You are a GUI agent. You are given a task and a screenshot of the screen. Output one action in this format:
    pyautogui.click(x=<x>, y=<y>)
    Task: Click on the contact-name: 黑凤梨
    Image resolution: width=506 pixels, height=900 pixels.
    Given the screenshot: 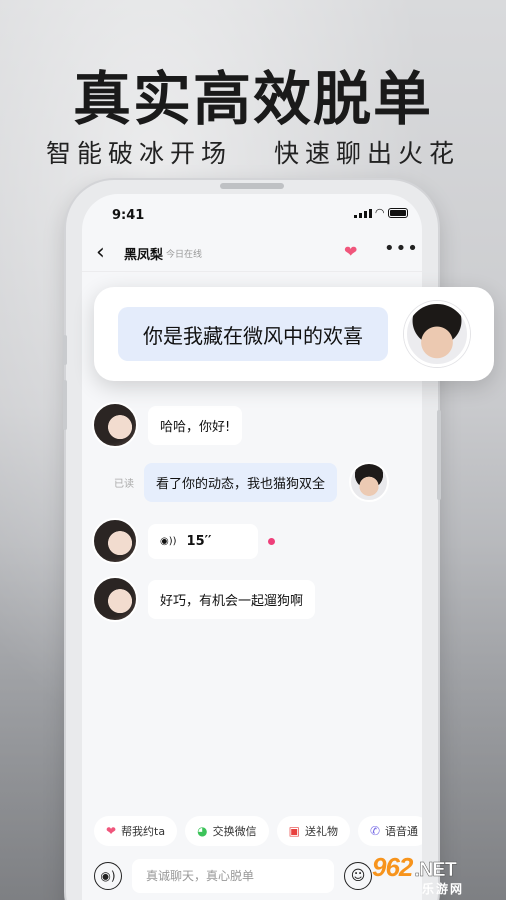 What is the action you would take?
    pyautogui.click(x=143, y=253)
    